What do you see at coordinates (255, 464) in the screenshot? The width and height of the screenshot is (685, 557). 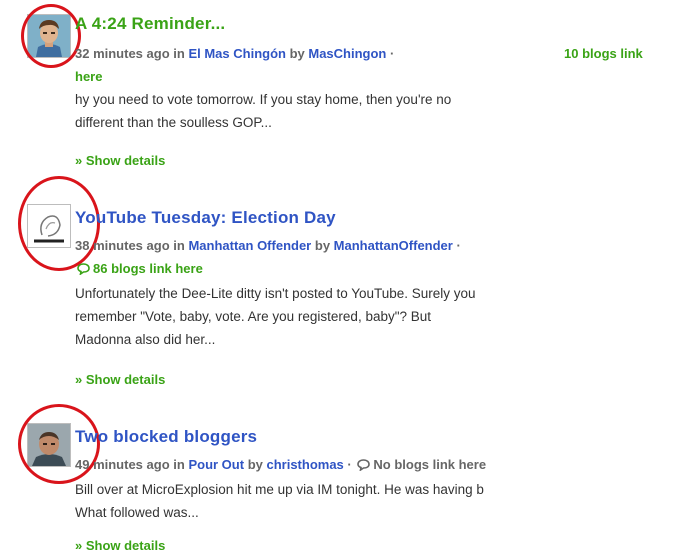 I see `by-label: by` at bounding box center [255, 464].